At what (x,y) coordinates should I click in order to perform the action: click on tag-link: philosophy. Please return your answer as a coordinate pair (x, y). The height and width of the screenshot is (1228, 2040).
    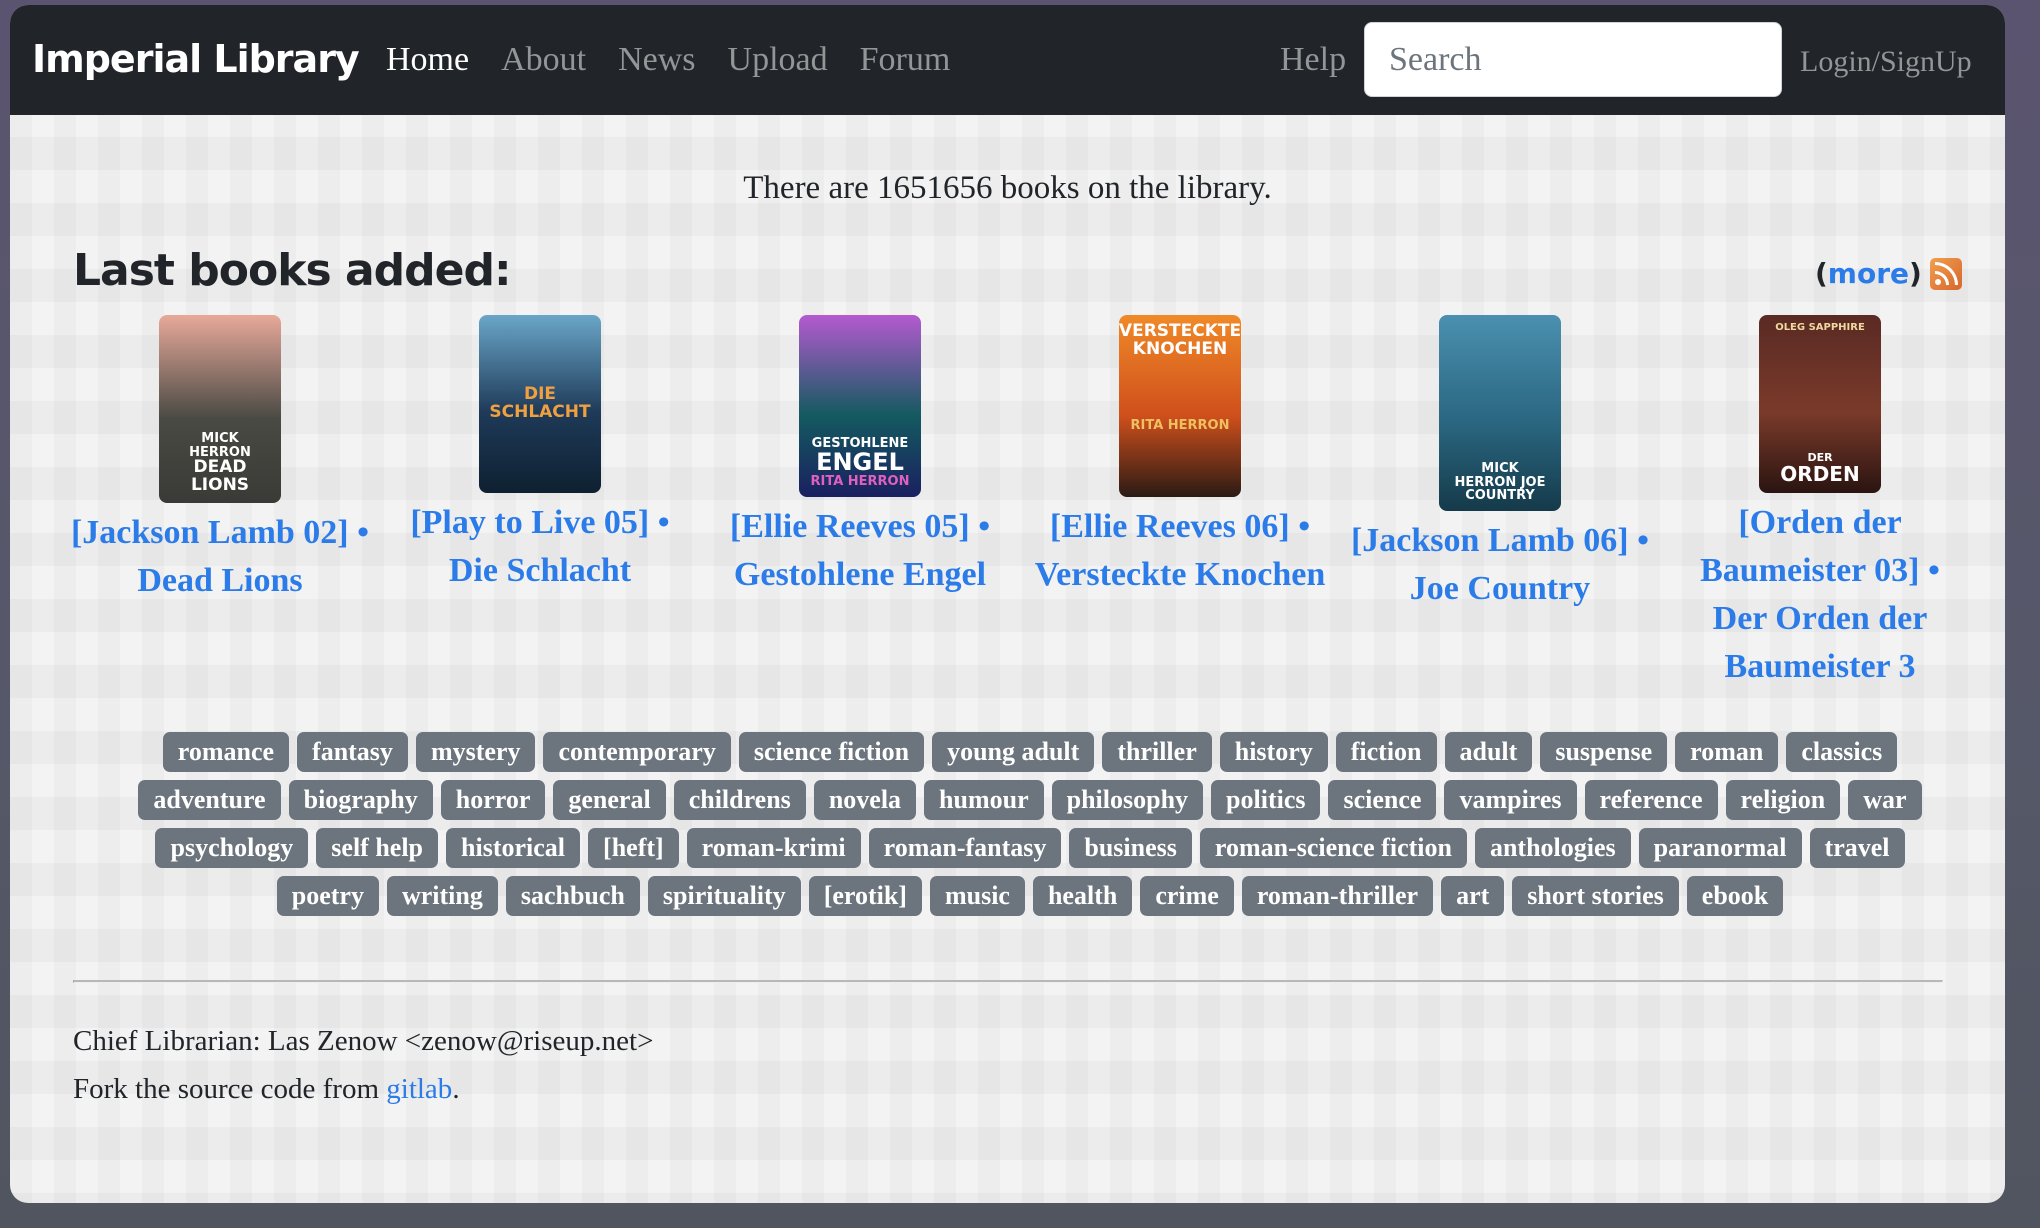
    Looking at the image, I should click on (1127, 800).